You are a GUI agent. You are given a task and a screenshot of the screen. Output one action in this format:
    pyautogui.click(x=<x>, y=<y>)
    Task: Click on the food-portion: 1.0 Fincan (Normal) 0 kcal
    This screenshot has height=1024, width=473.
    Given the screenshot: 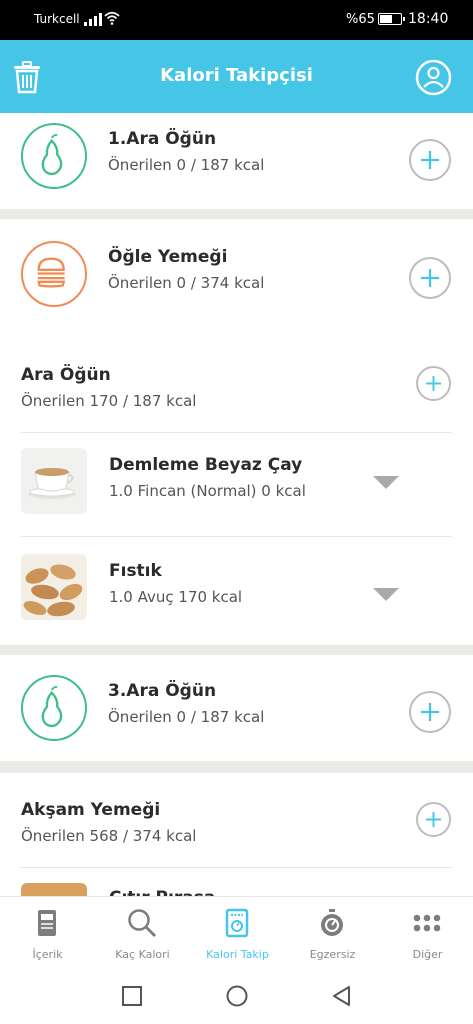 What is the action you would take?
    pyautogui.click(x=207, y=491)
    